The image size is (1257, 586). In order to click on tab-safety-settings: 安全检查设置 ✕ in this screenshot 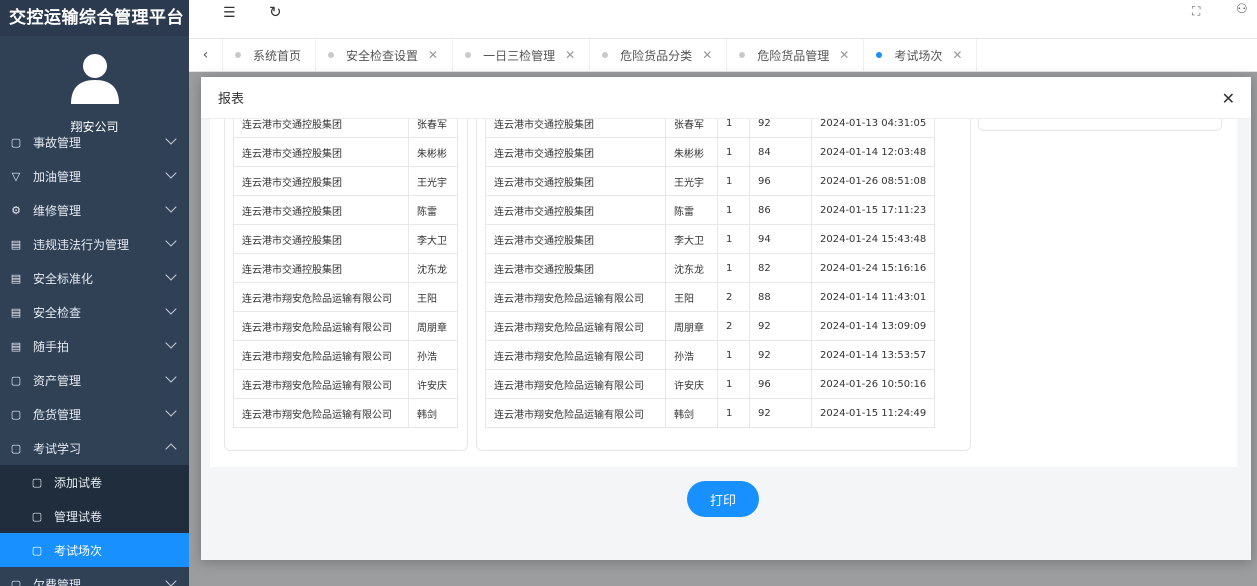, I will do `click(385, 55)`.